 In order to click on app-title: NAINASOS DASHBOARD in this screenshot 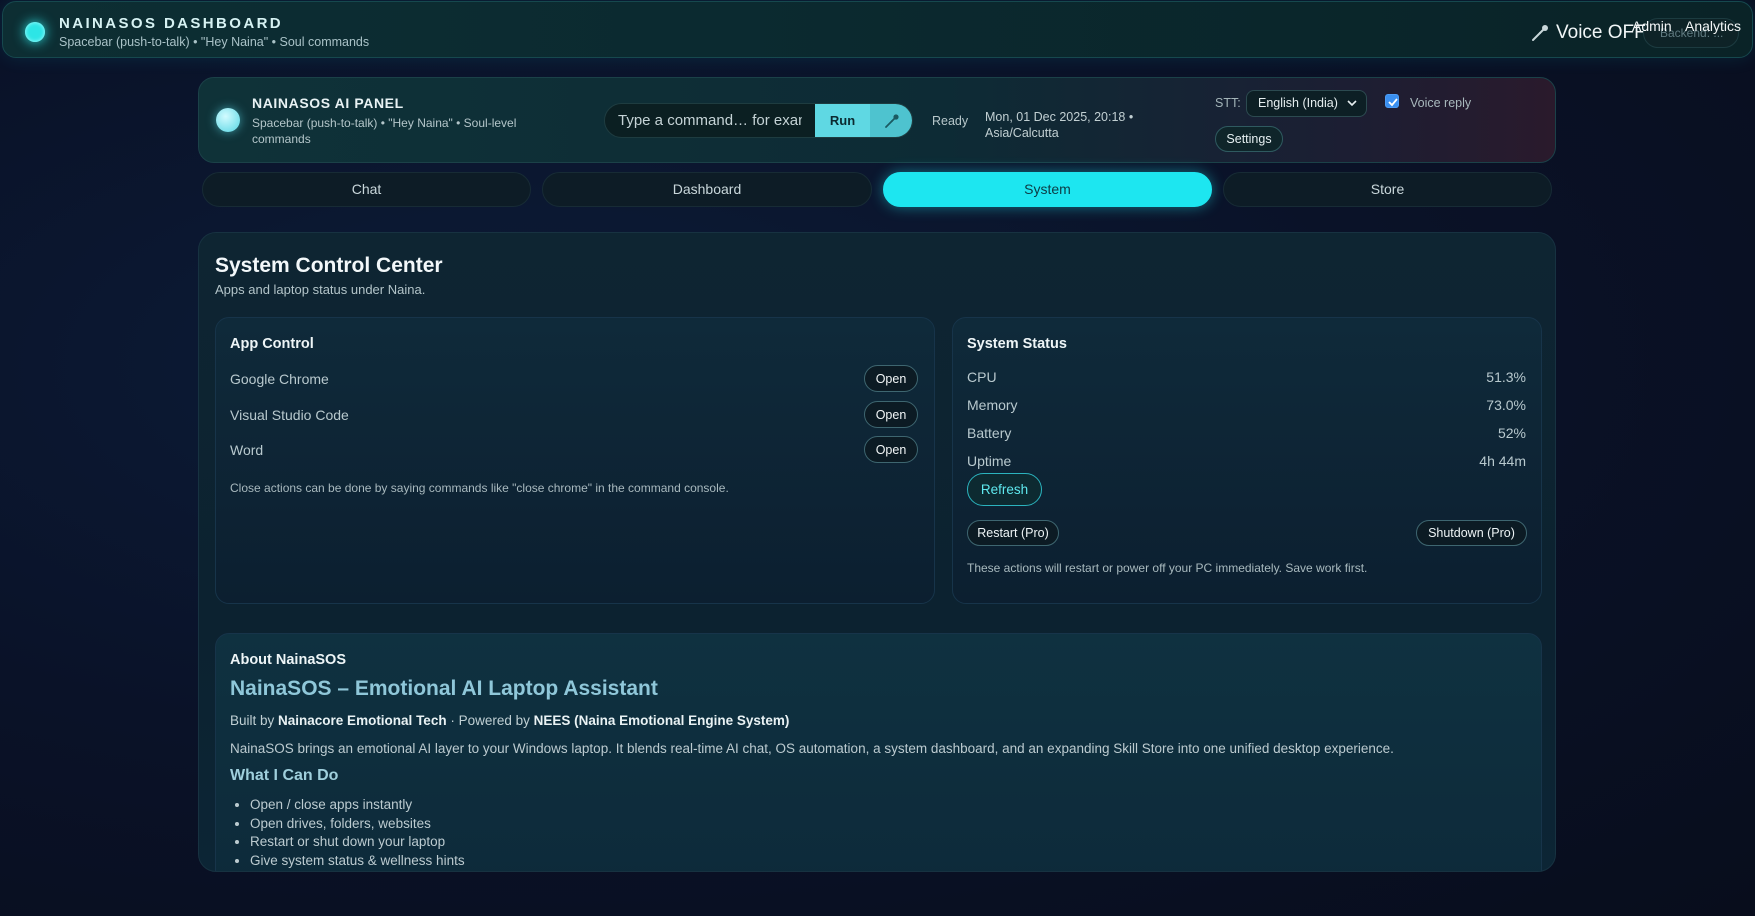, I will do `click(171, 23)`.